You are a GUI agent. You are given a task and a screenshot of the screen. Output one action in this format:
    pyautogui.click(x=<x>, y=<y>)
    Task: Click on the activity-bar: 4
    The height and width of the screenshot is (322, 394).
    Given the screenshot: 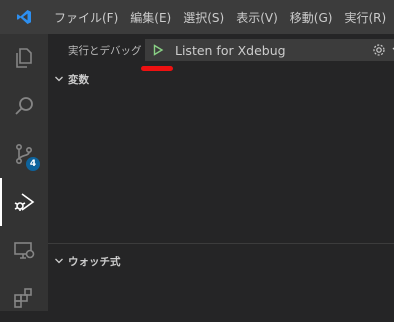 What is the action you would take?
    pyautogui.click(x=24, y=172)
    